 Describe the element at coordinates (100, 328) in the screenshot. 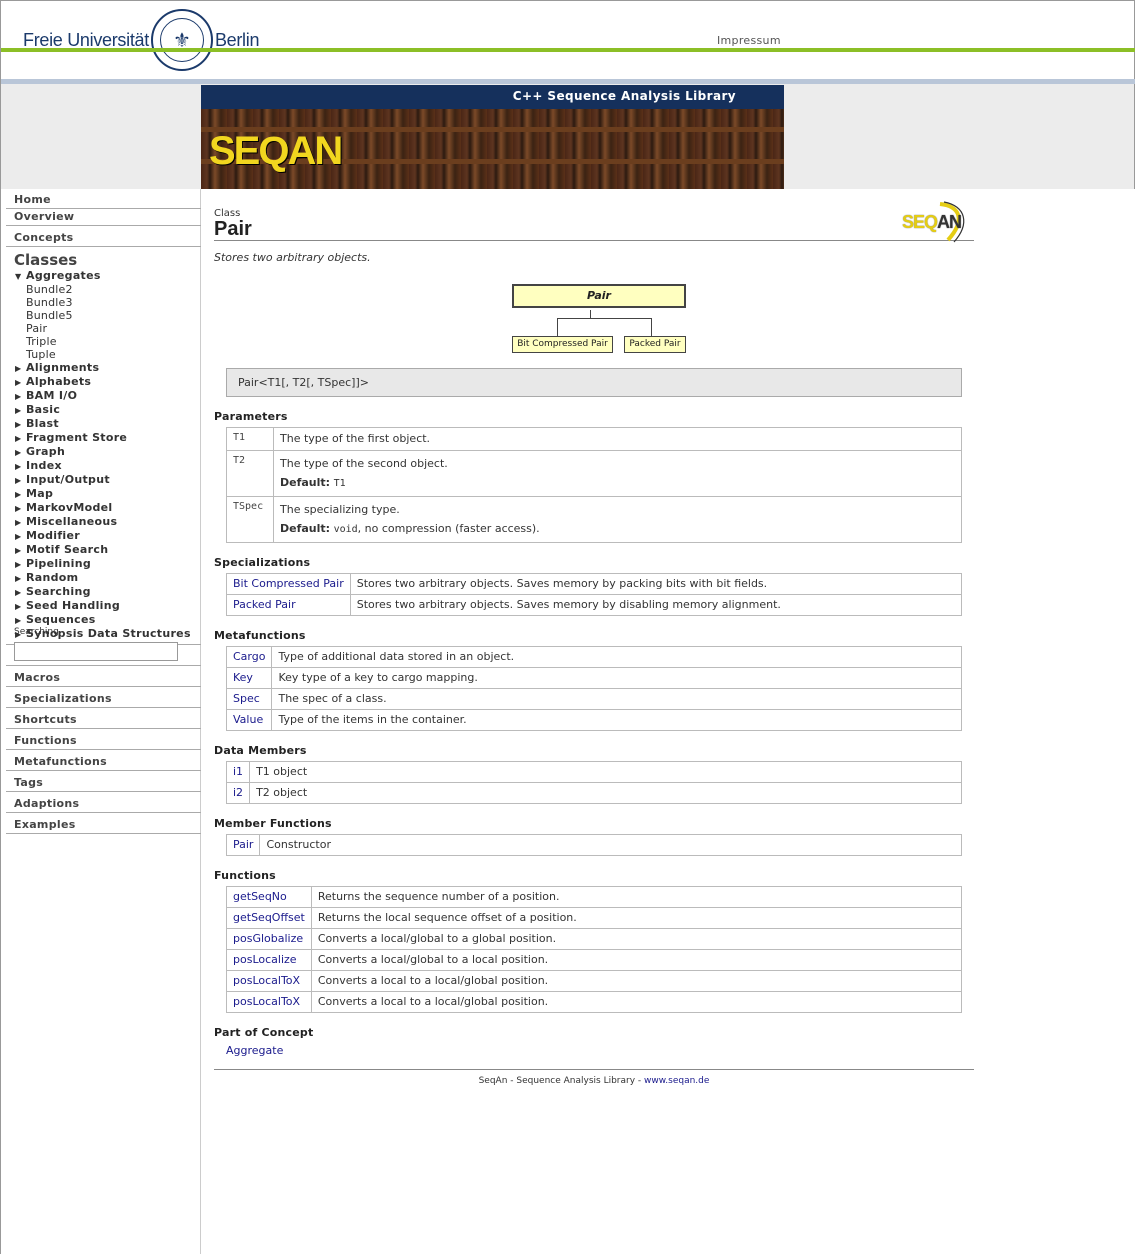

I see `sidebar-subitem: Pair` at that location.